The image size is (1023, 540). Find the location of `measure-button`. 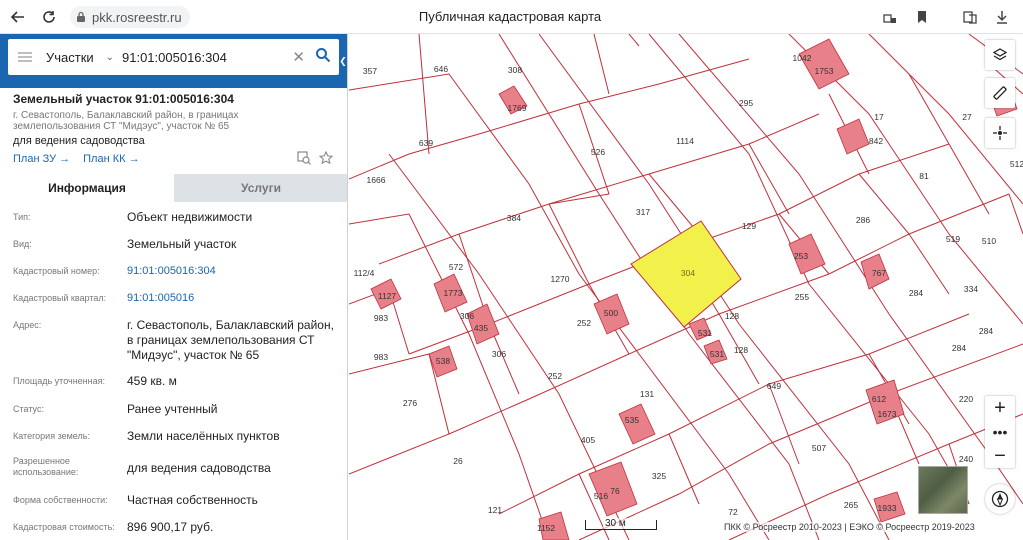

measure-button is located at coordinates (1000, 93).